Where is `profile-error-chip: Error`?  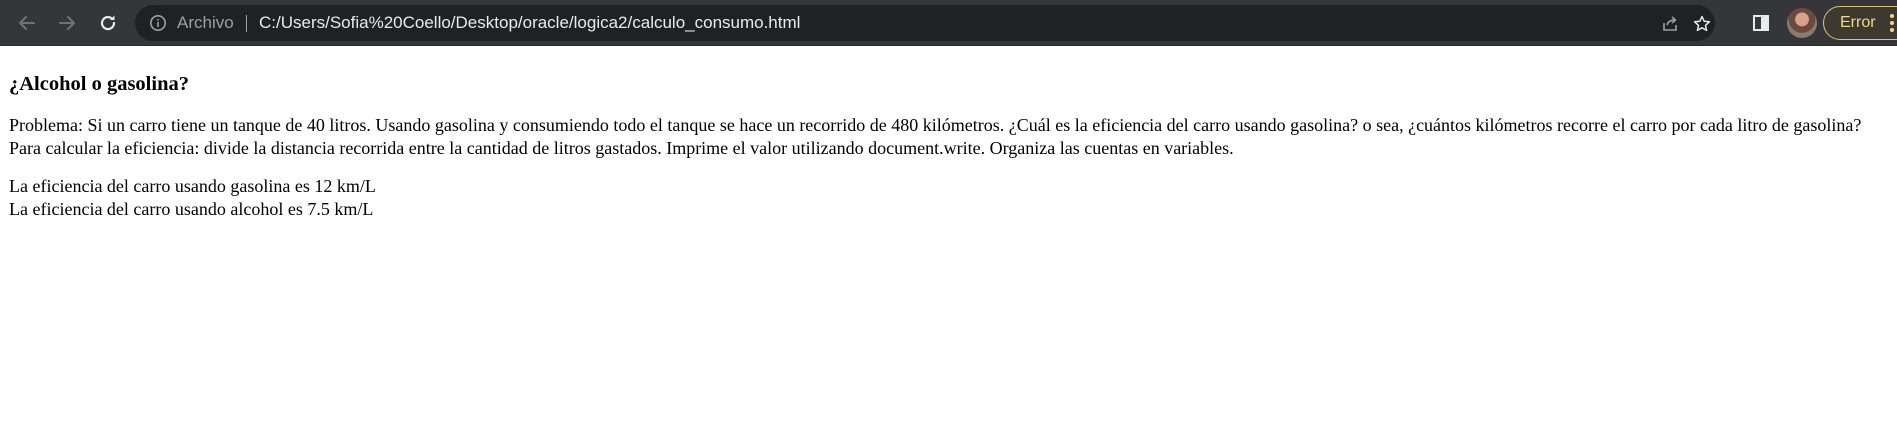
profile-error-chip: Error is located at coordinates (1860, 23).